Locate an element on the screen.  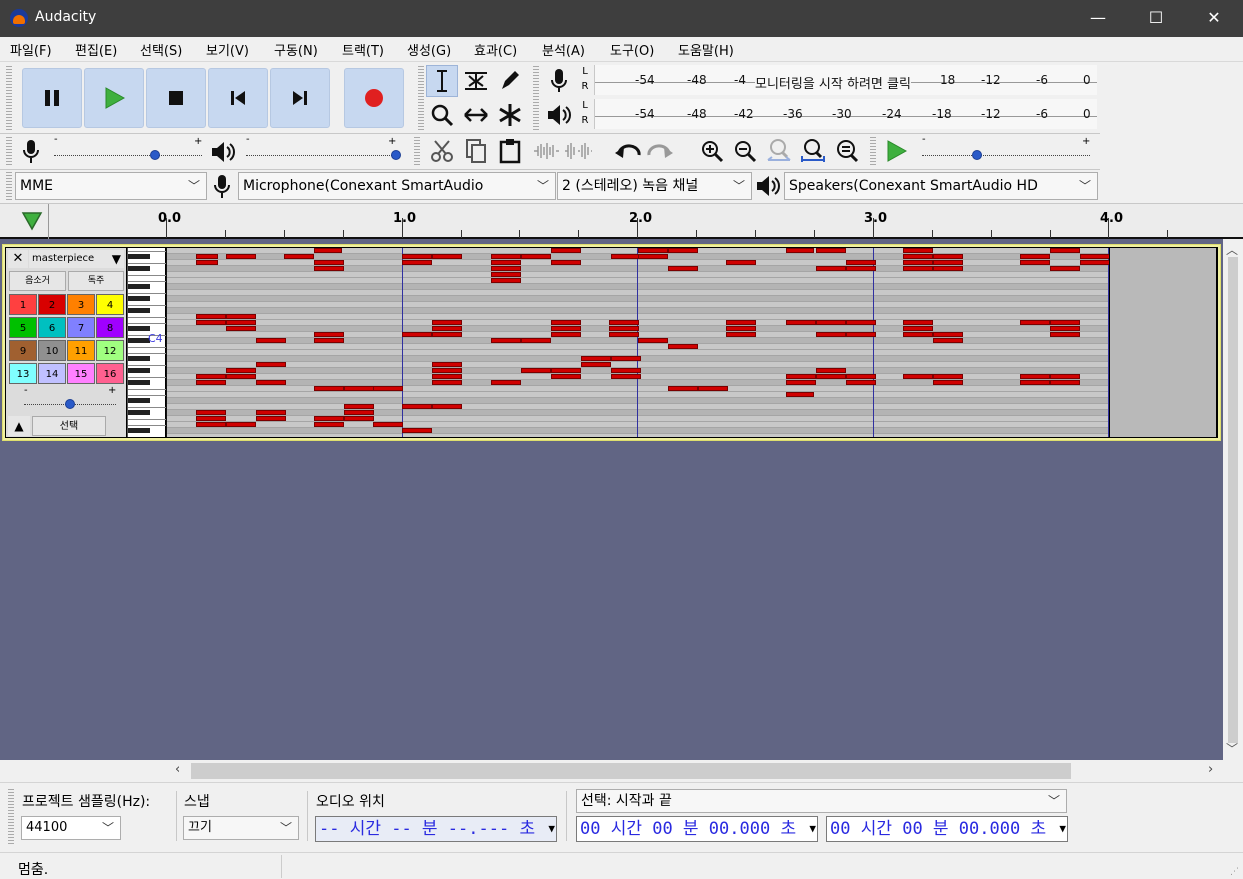
select-track-button: 선택 is located at coordinates (69, 426).